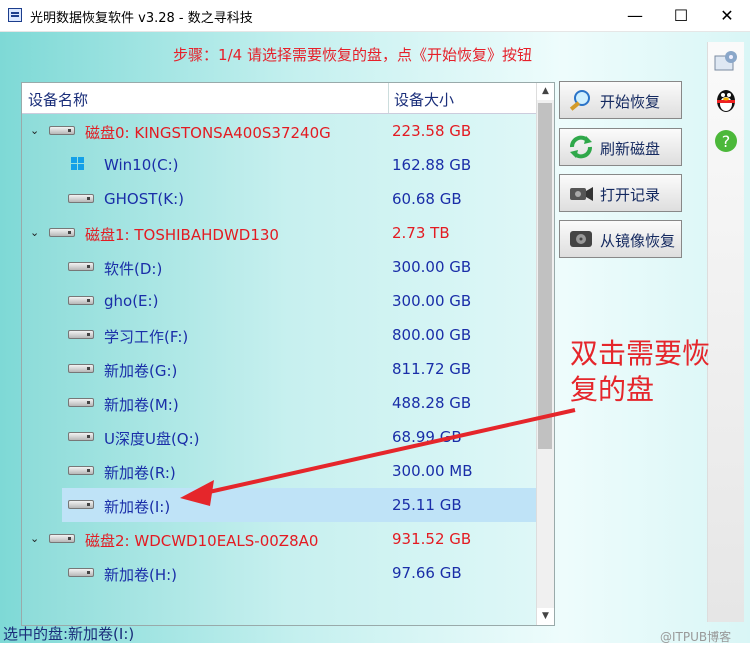 Image resolution: width=750 pixels, height=645 pixels. Describe the element at coordinates (378, 457) in the screenshot. I see `annotation-arrow` at that location.